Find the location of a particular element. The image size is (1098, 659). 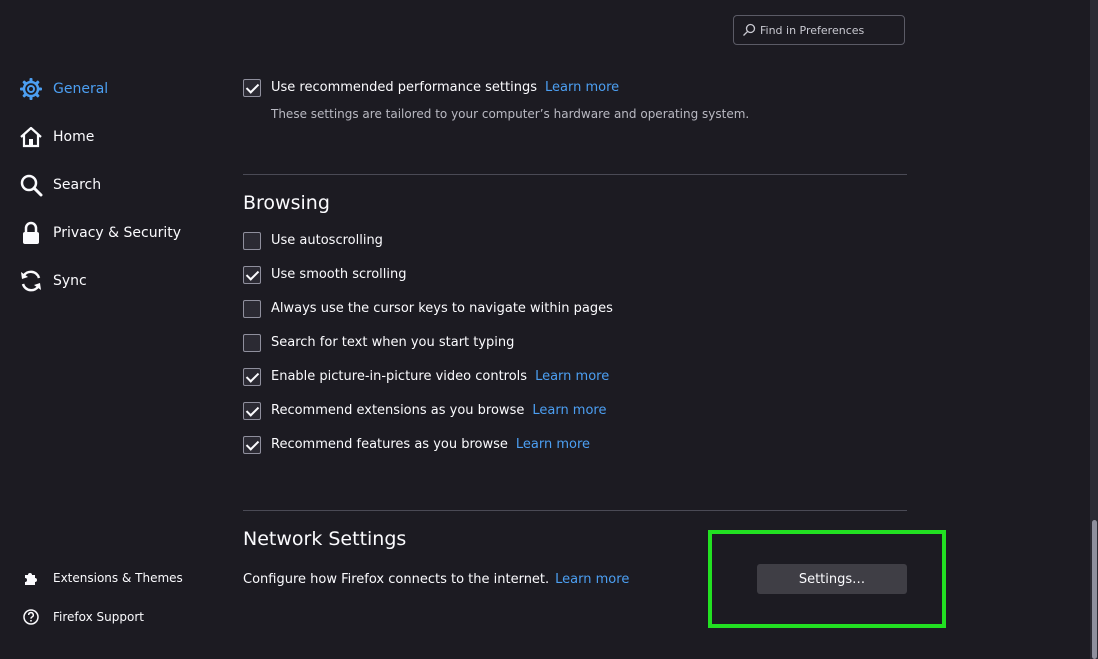

cursor-keys-checkbox is located at coordinates (252, 309).